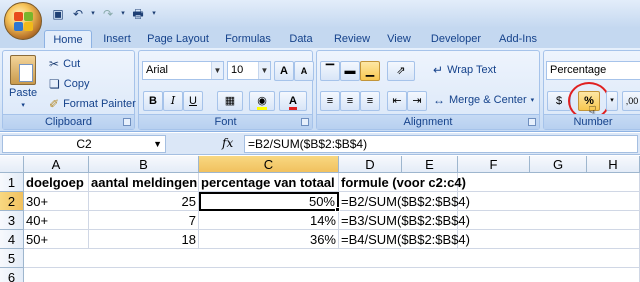 This screenshot has width=640, height=282. Describe the element at coordinates (549, 220) in the screenshot. I see `cell-f3` at that location.